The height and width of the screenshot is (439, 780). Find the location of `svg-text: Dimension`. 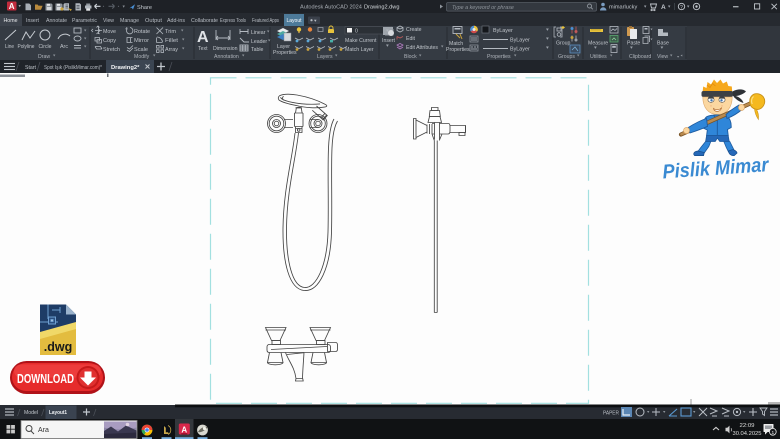

svg-text: Dimension is located at coordinates (225, 49).